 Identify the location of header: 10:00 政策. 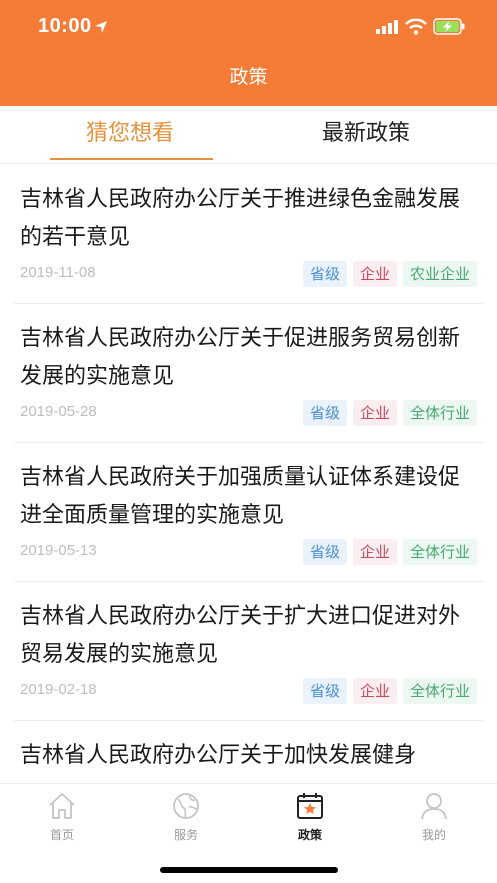
(248, 53).